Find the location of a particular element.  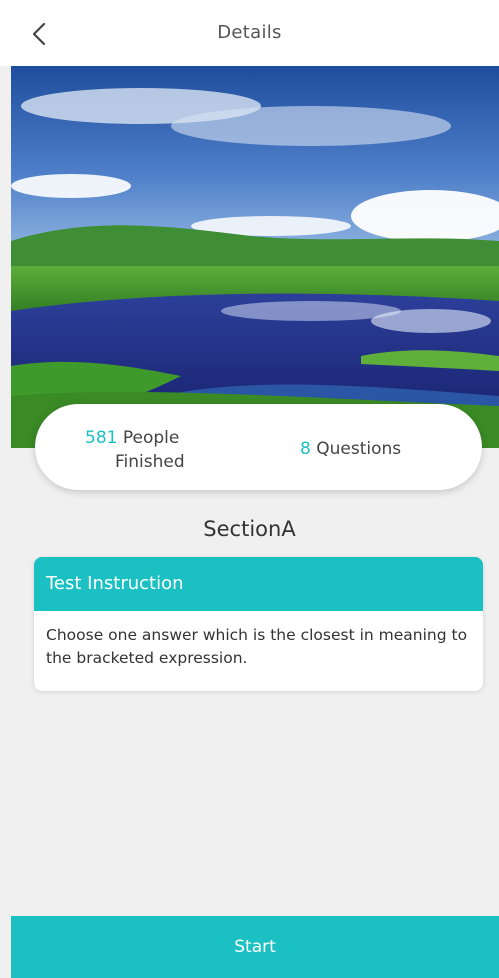

page-title: Details is located at coordinates (249, 32).